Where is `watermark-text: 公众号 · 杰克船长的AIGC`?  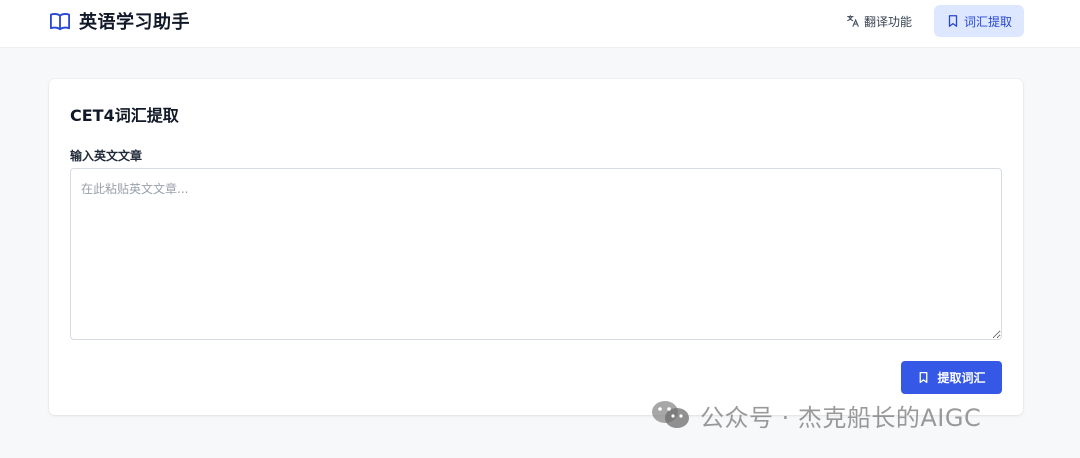
watermark-text: 公众号 · 杰克船长的AIGC is located at coordinates (841, 417).